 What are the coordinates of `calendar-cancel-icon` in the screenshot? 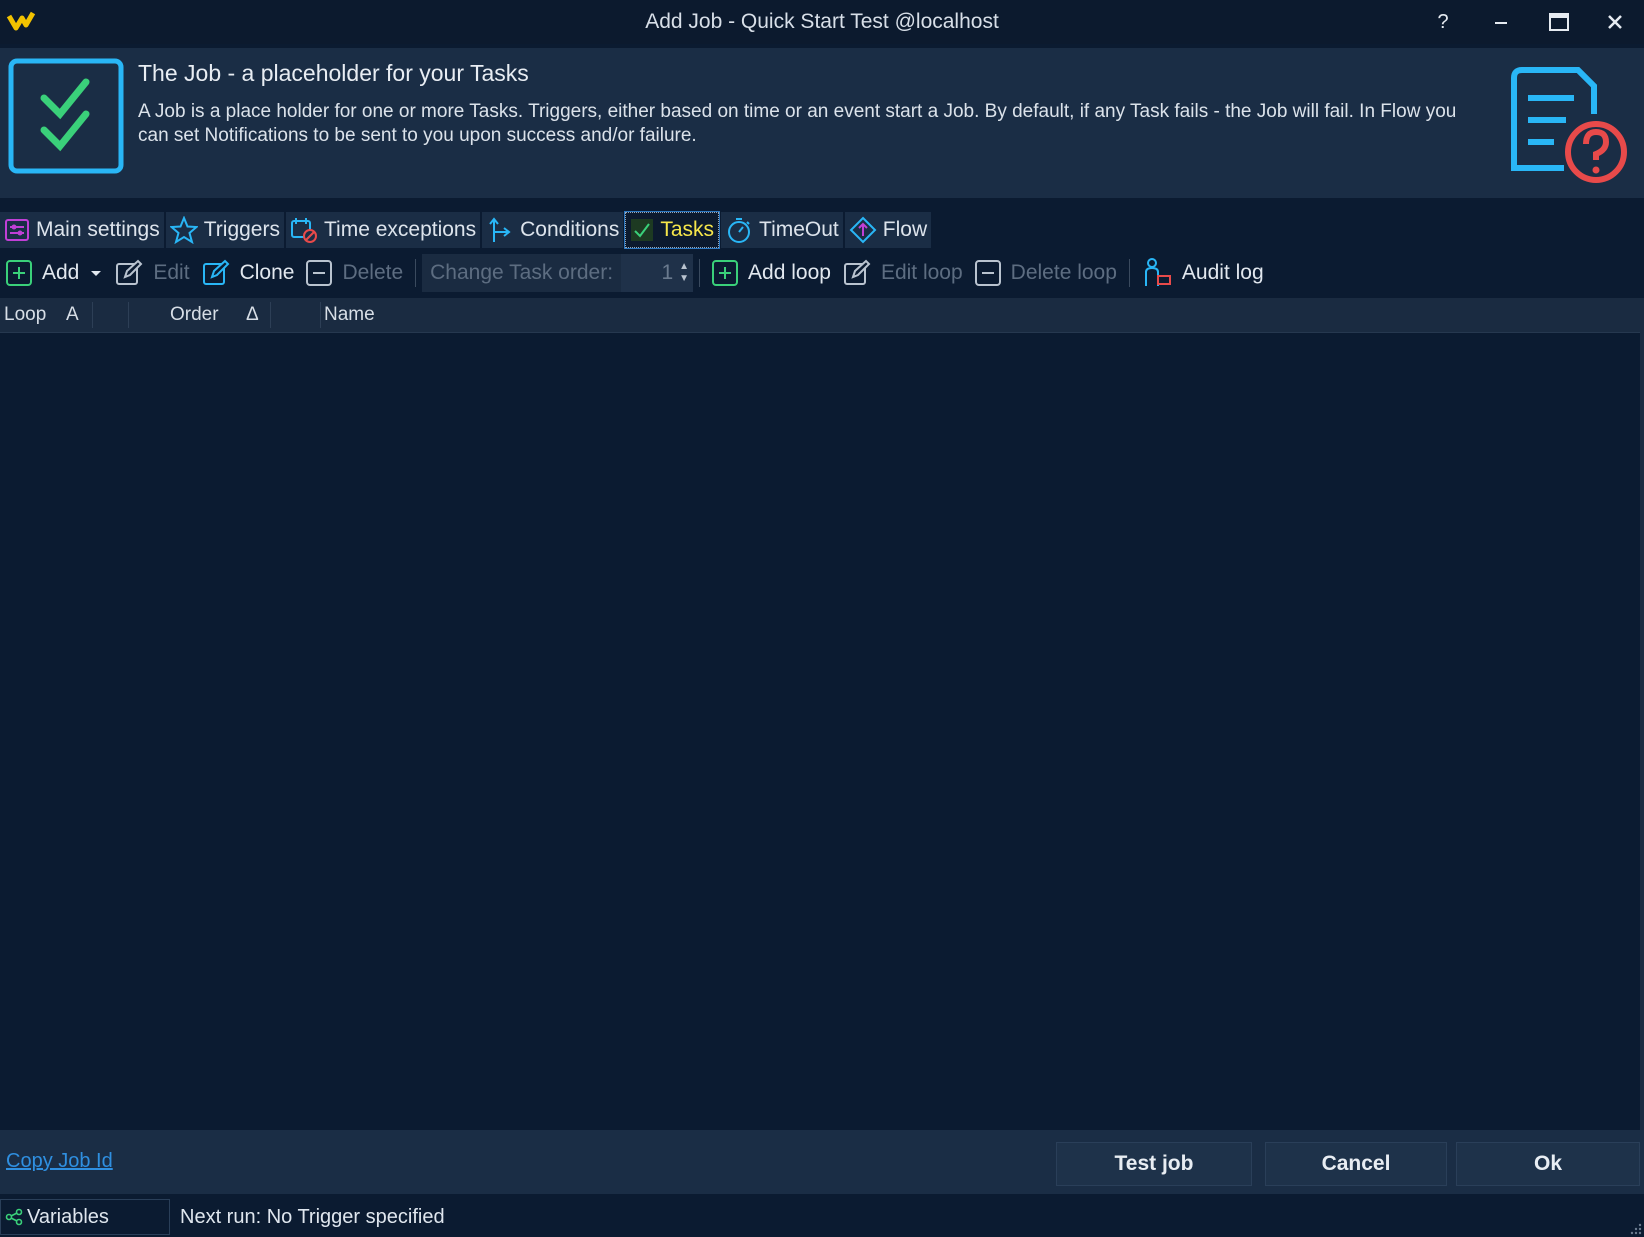 It's located at (303, 230).